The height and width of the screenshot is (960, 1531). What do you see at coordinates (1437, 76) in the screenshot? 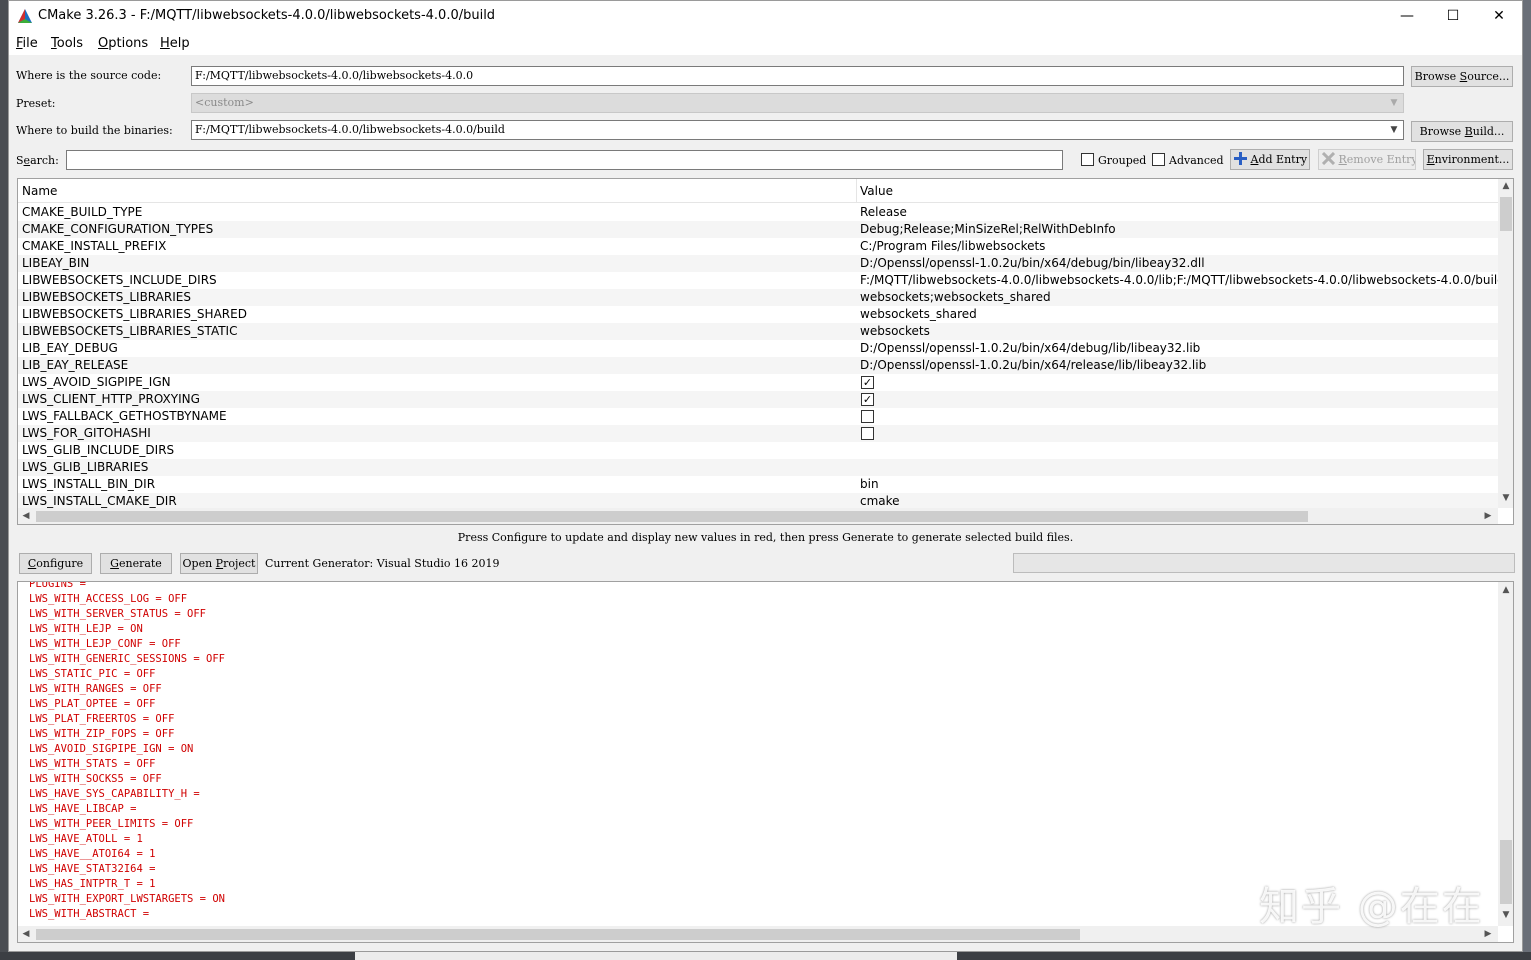
I see `browse-source-label-pre: Browse` at bounding box center [1437, 76].